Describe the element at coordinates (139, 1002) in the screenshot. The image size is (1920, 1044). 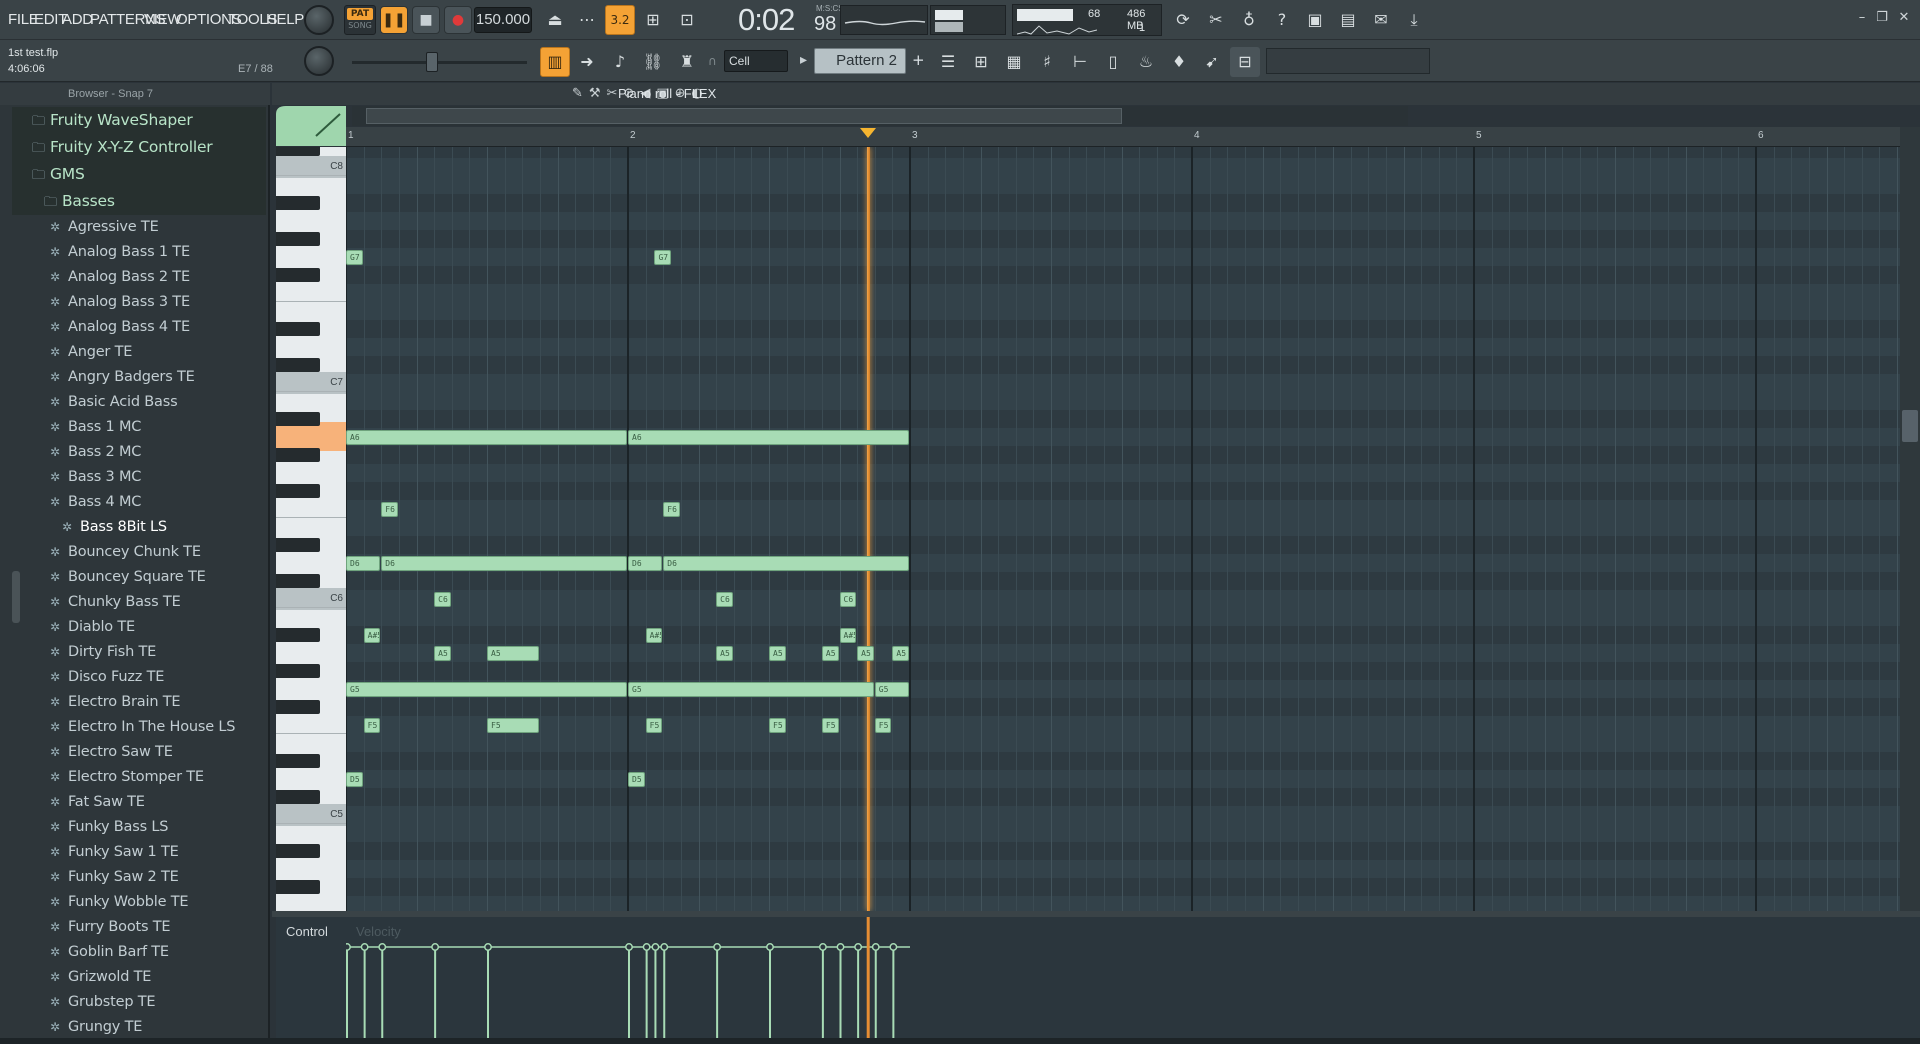
I see `browser-preset: ✲ Grubstep TE` at that location.